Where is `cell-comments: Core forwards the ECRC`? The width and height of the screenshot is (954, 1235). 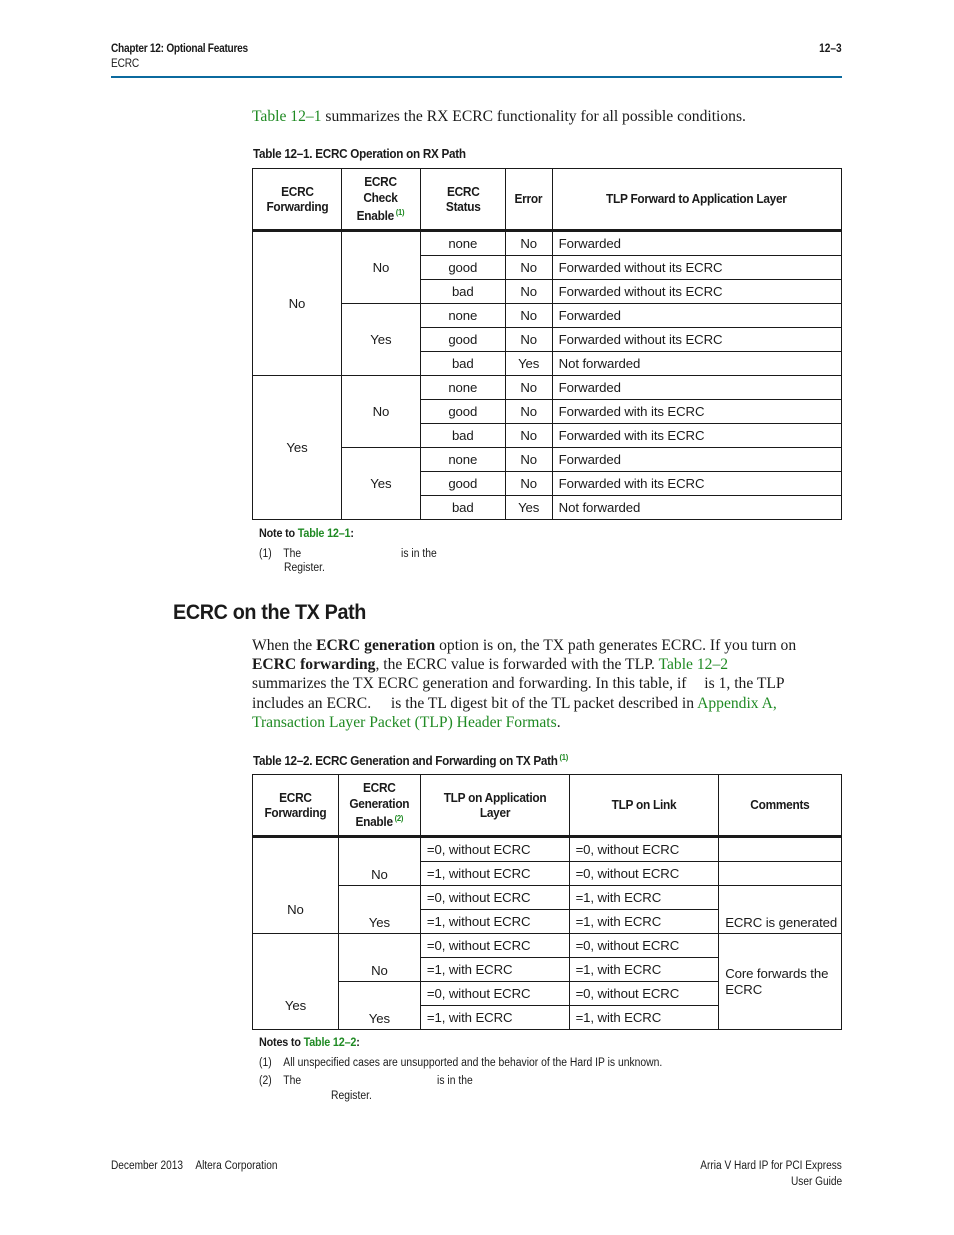 cell-comments: Core forwards the ECRC is located at coordinates (780, 981).